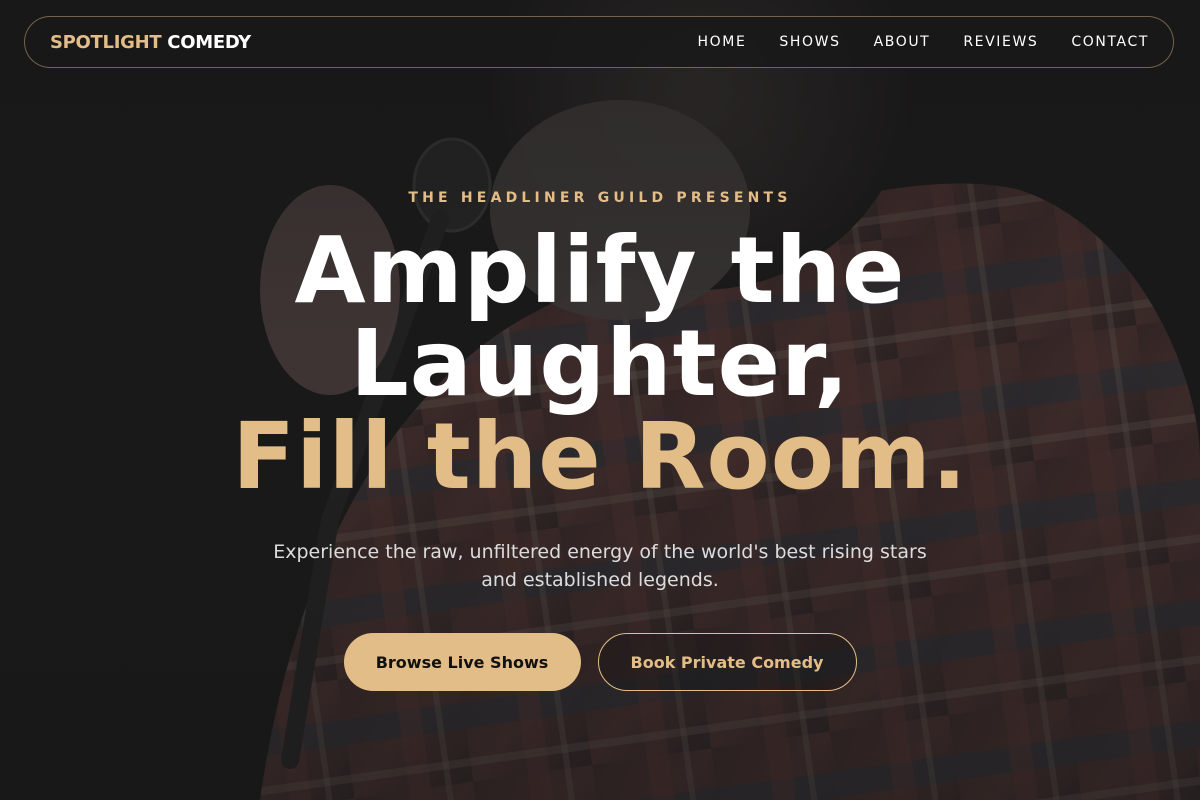 The height and width of the screenshot is (800, 1200). What do you see at coordinates (722, 42) in the screenshot?
I see `nav-link-home: HOME` at bounding box center [722, 42].